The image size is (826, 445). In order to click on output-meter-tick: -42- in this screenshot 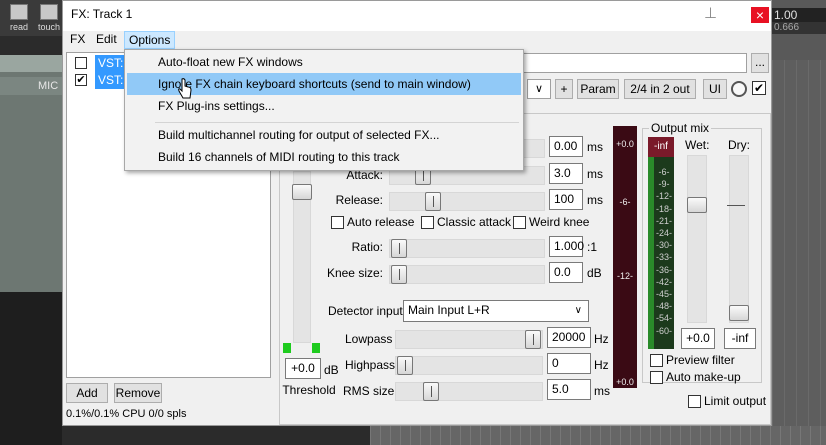, I will do `click(663, 282)`.